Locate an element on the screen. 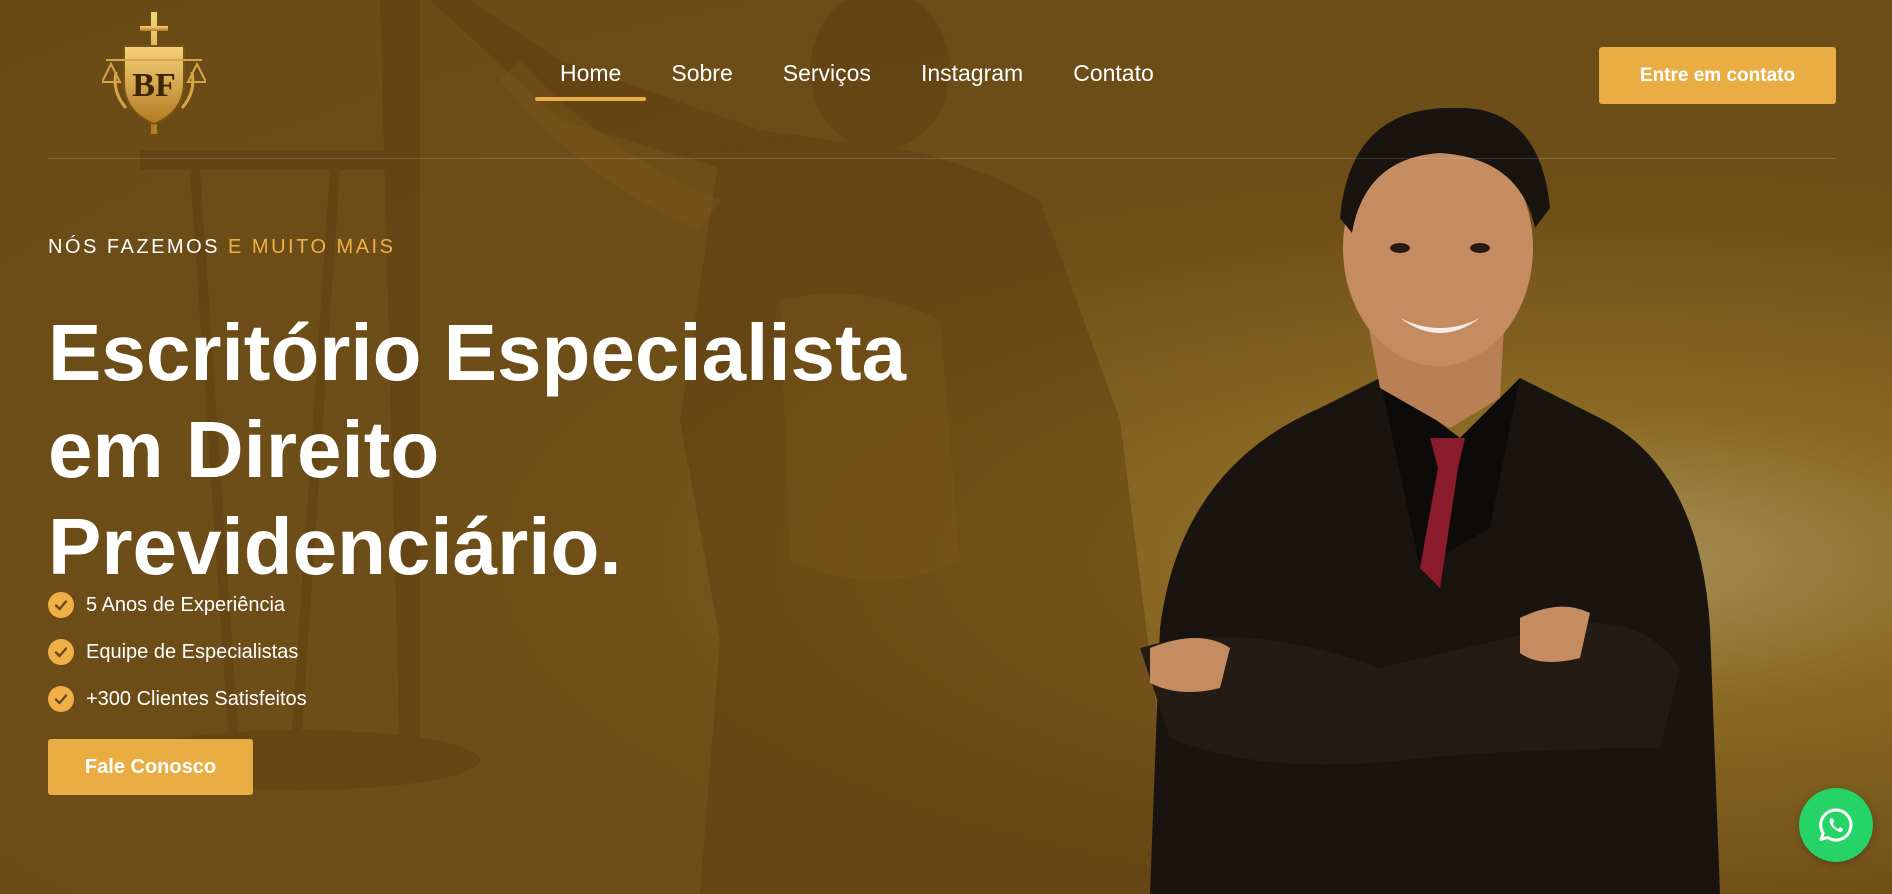 This screenshot has width=1892, height=894. nav-item-servicos: Serviços is located at coordinates (827, 78).